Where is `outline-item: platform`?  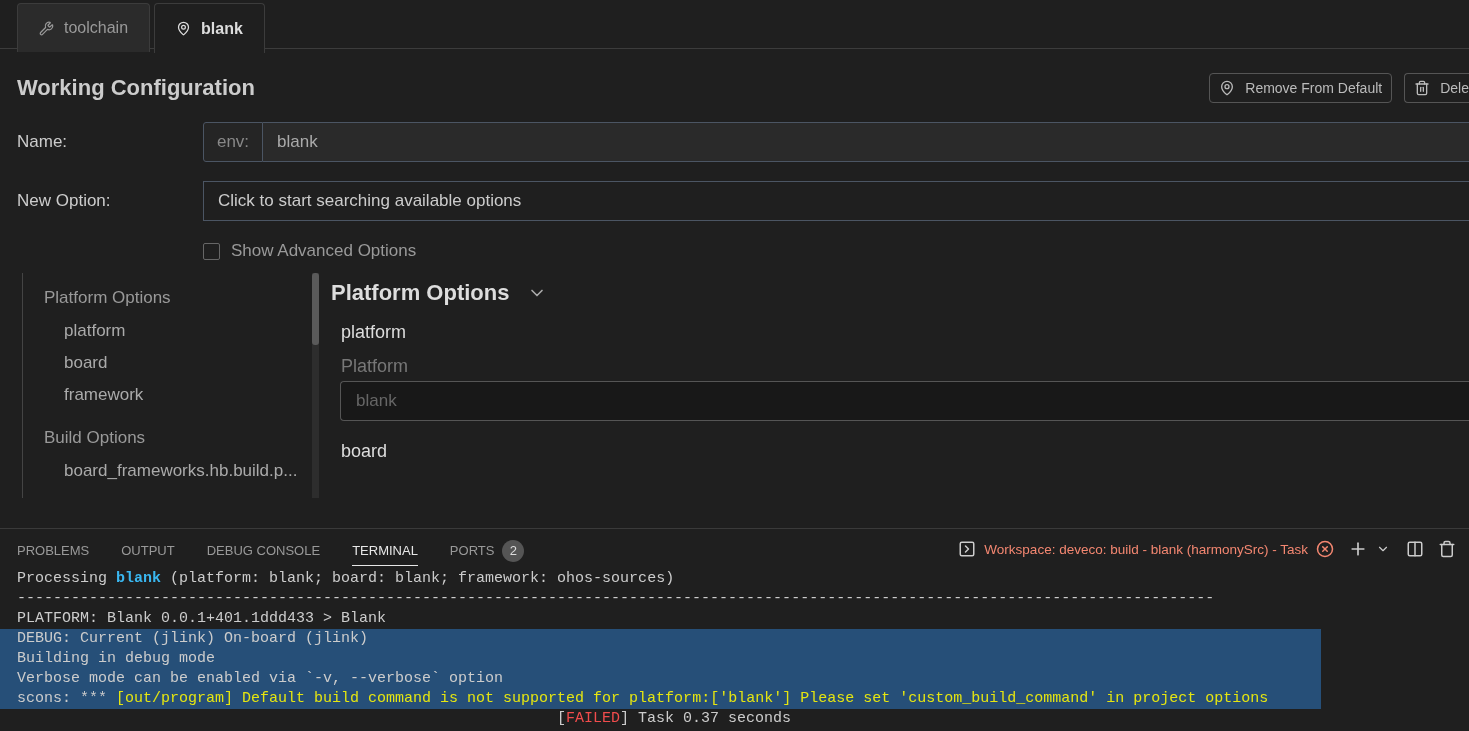
outline-item: platform is located at coordinates (160, 331).